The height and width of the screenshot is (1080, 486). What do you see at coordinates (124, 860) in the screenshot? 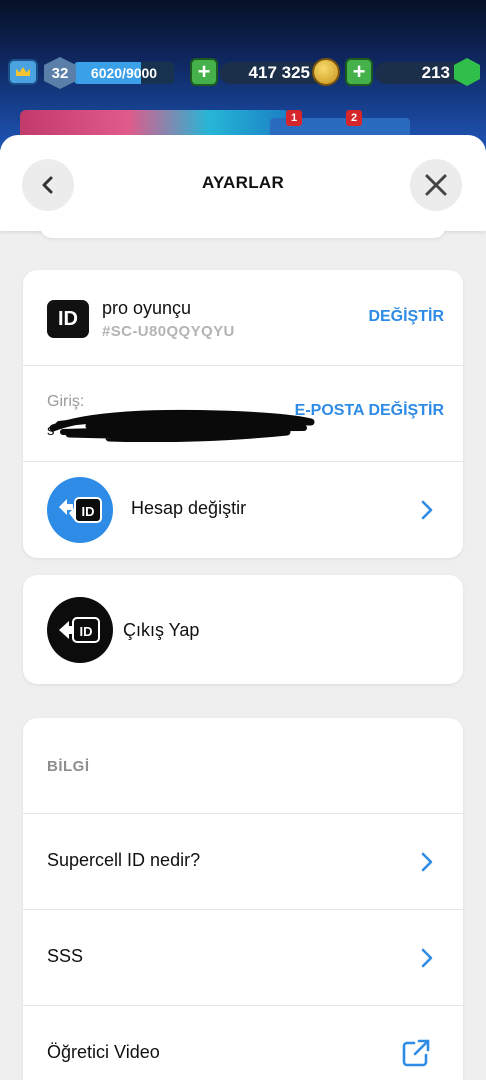
I see `info-item-label: Supercell ID nedir?` at bounding box center [124, 860].